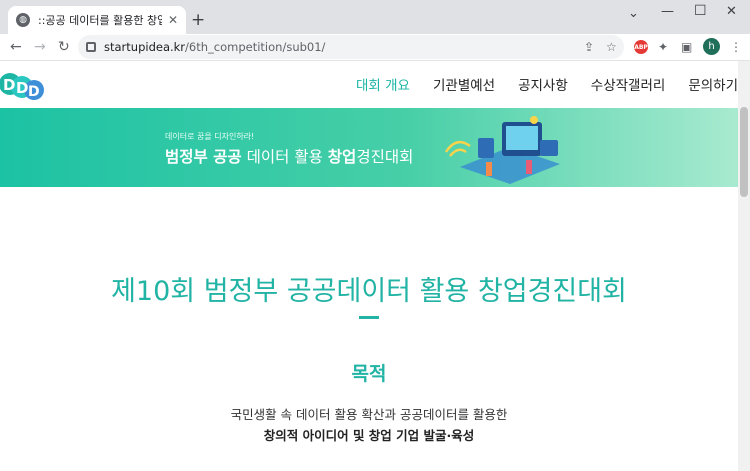 The image size is (750, 471). Describe the element at coordinates (628, 84) in the screenshot. I see `nav-item-gallery: 수상작갤러리` at that location.